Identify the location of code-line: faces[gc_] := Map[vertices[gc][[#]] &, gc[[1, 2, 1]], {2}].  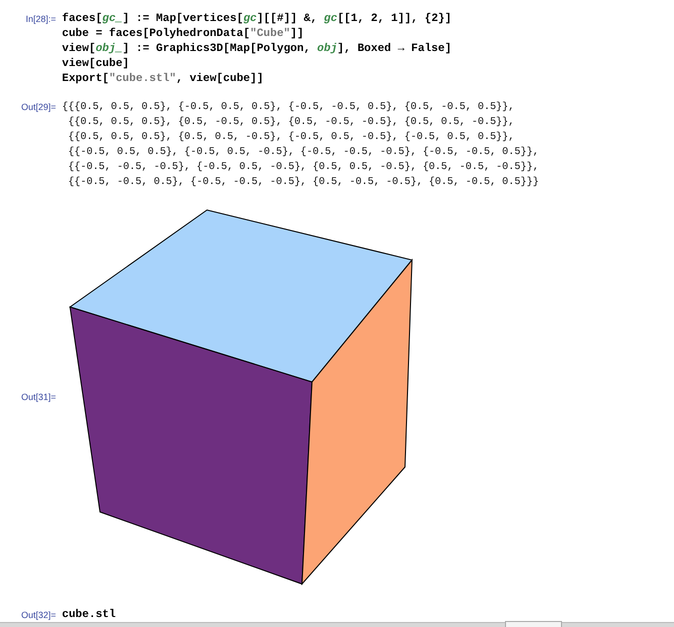
(257, 19).